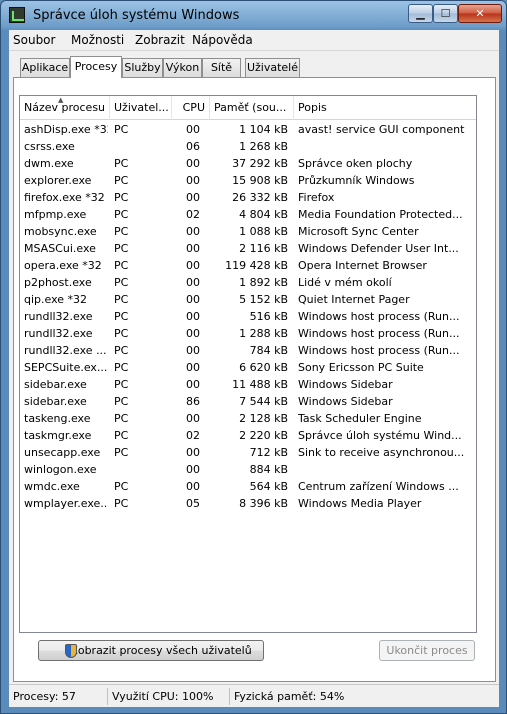 The image size is (507, 714). What do you see at coordinates (427, 650) in the screenshot?
I see `end-process-button: Ukončit proces` at bounding box center [427, 650].